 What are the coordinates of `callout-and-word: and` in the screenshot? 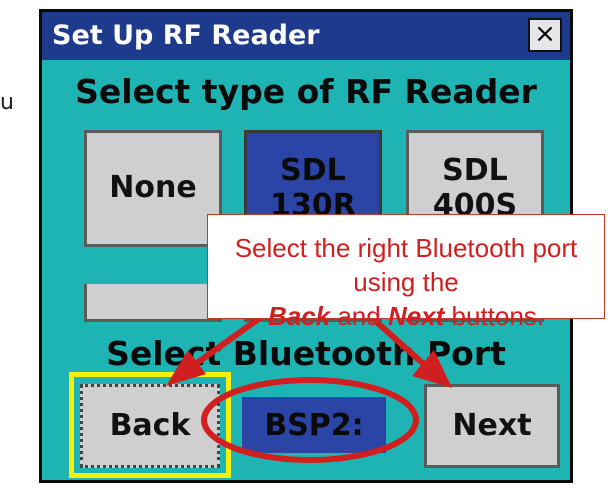 It's located at (359, 316).